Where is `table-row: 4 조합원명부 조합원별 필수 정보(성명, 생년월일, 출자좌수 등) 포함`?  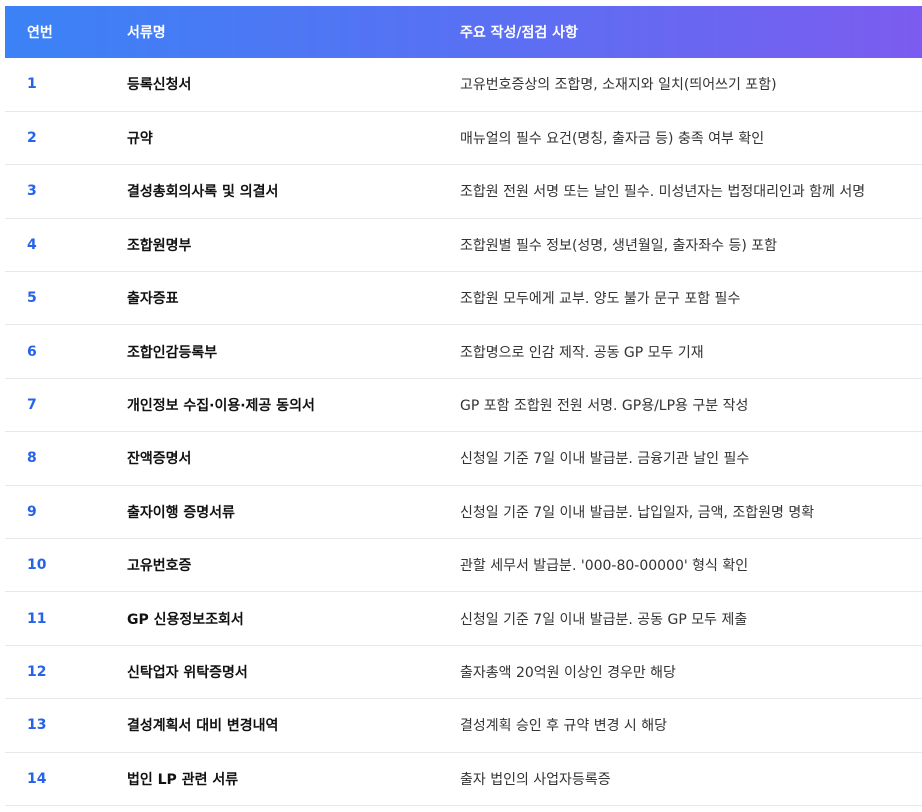
table-row: 4 조합원명부 조합원별 필수 정보(성명, 생년월일, 출자좌수 등) 포함 is located at coordinates (463, 245).